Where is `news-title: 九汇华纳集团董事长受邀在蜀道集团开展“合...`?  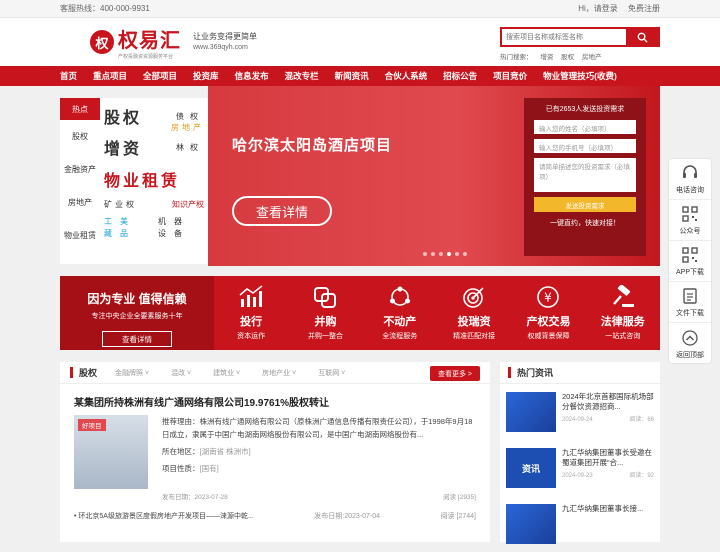
news-title: 九汇华纳集团董事长受邀在蜀道集团开展“合... is located at coordinates (608, 458).